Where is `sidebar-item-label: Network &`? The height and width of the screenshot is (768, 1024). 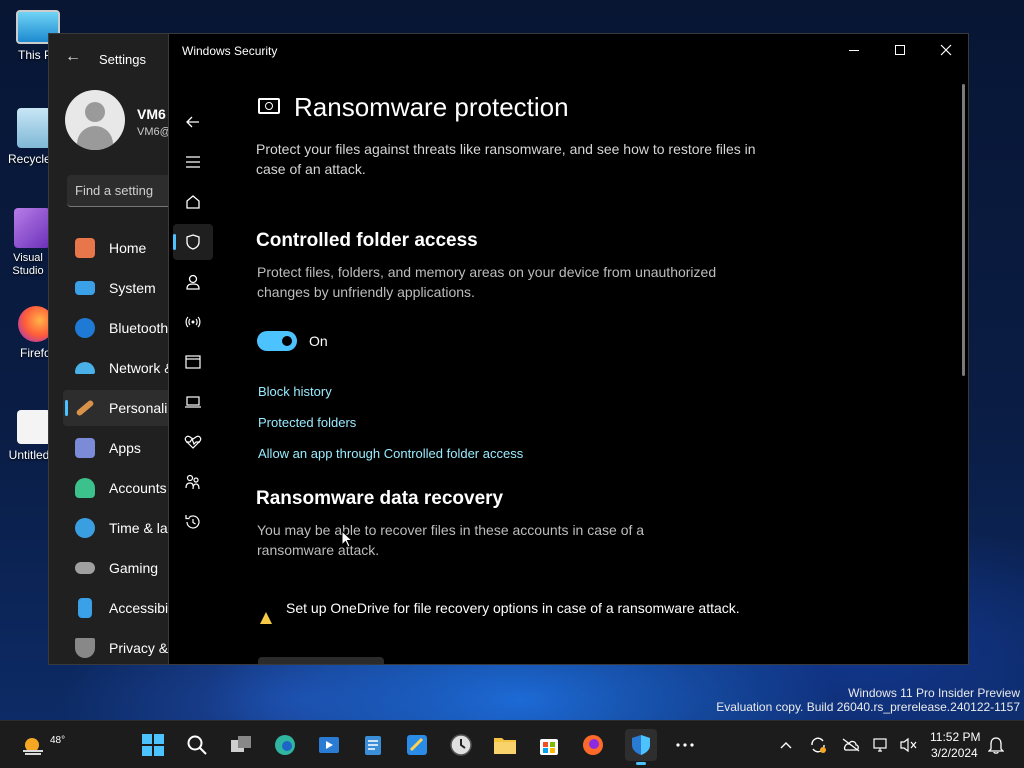 sidebar-item-label: Network & is located at coordinates (140, 368).